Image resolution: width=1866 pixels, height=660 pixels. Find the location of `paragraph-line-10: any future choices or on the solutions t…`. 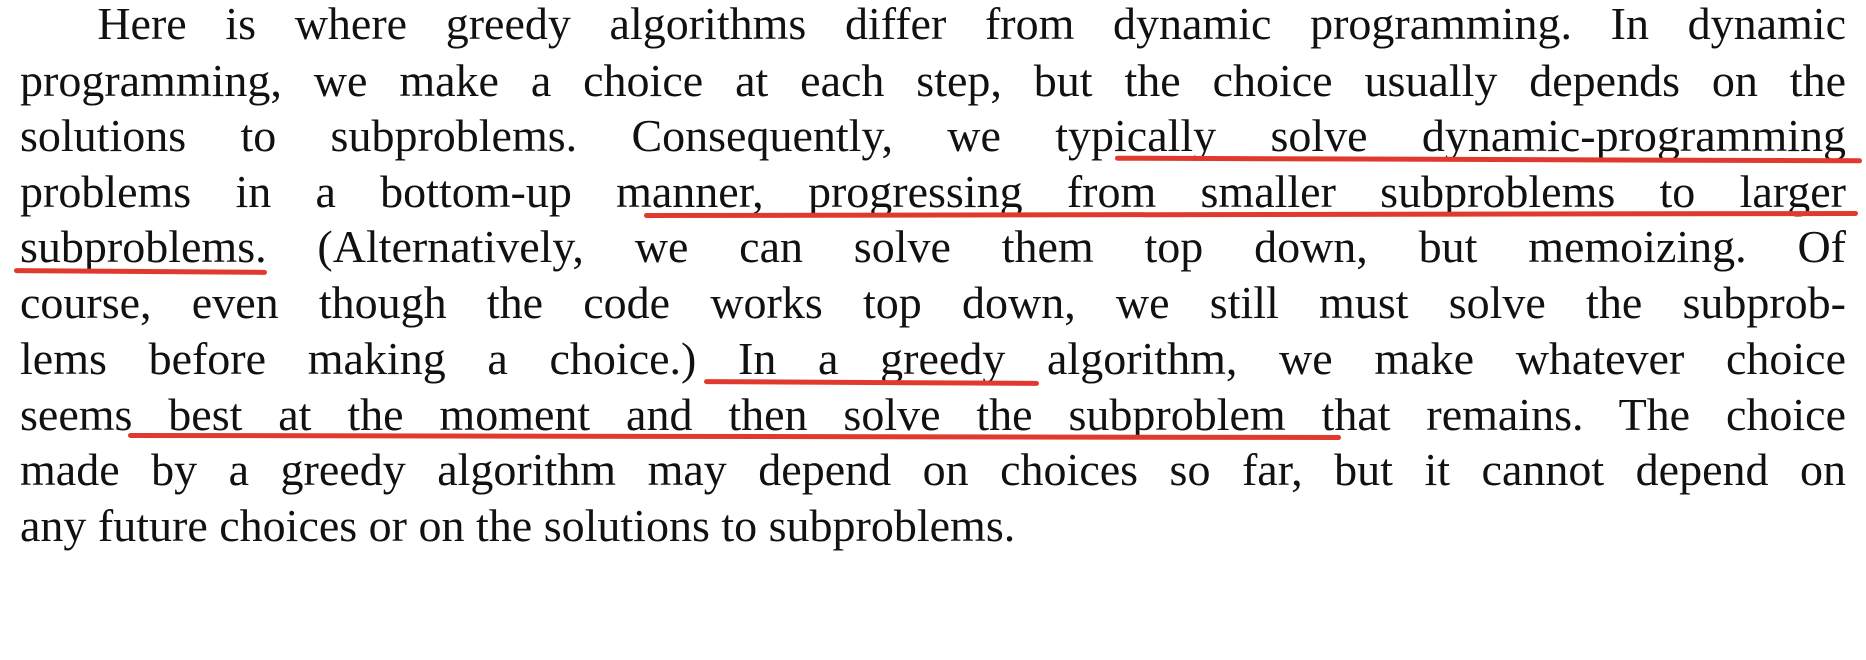

paragraph-line-10: any future choices or on the solutions t… is located at coordinates (518, 525).